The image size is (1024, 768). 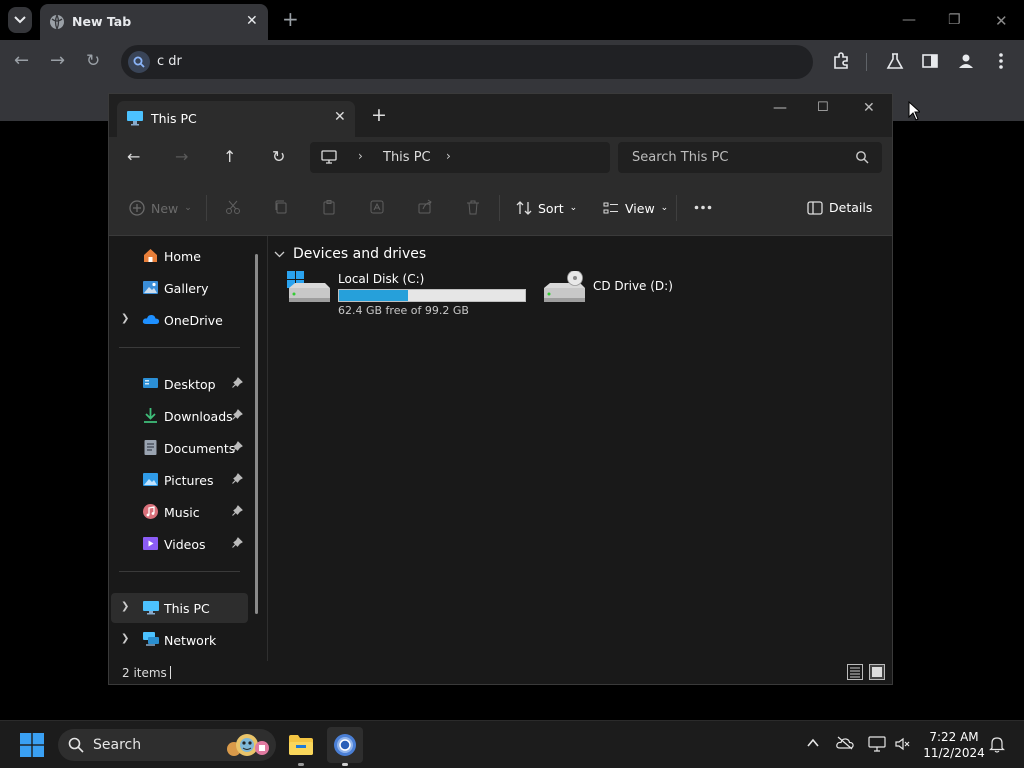 I want to click on explorer-tab-this-pc: This PC ✕, so click(x=236, y=119).